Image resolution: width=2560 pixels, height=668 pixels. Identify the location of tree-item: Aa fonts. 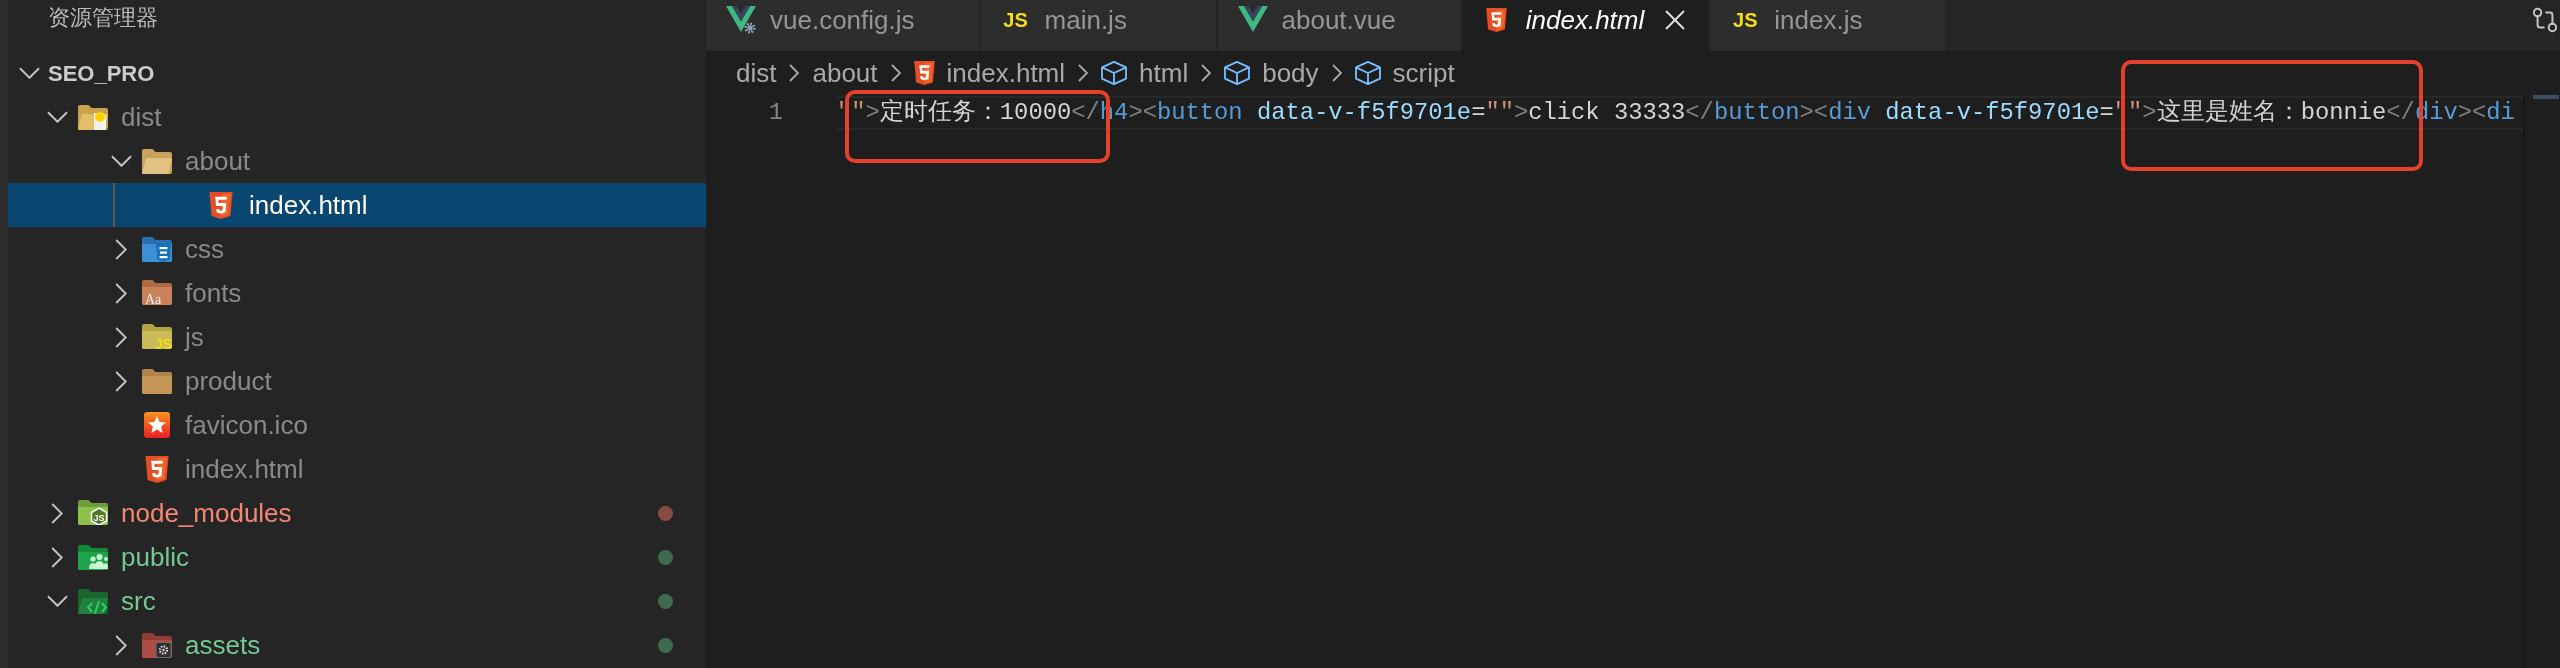
(357, 293).